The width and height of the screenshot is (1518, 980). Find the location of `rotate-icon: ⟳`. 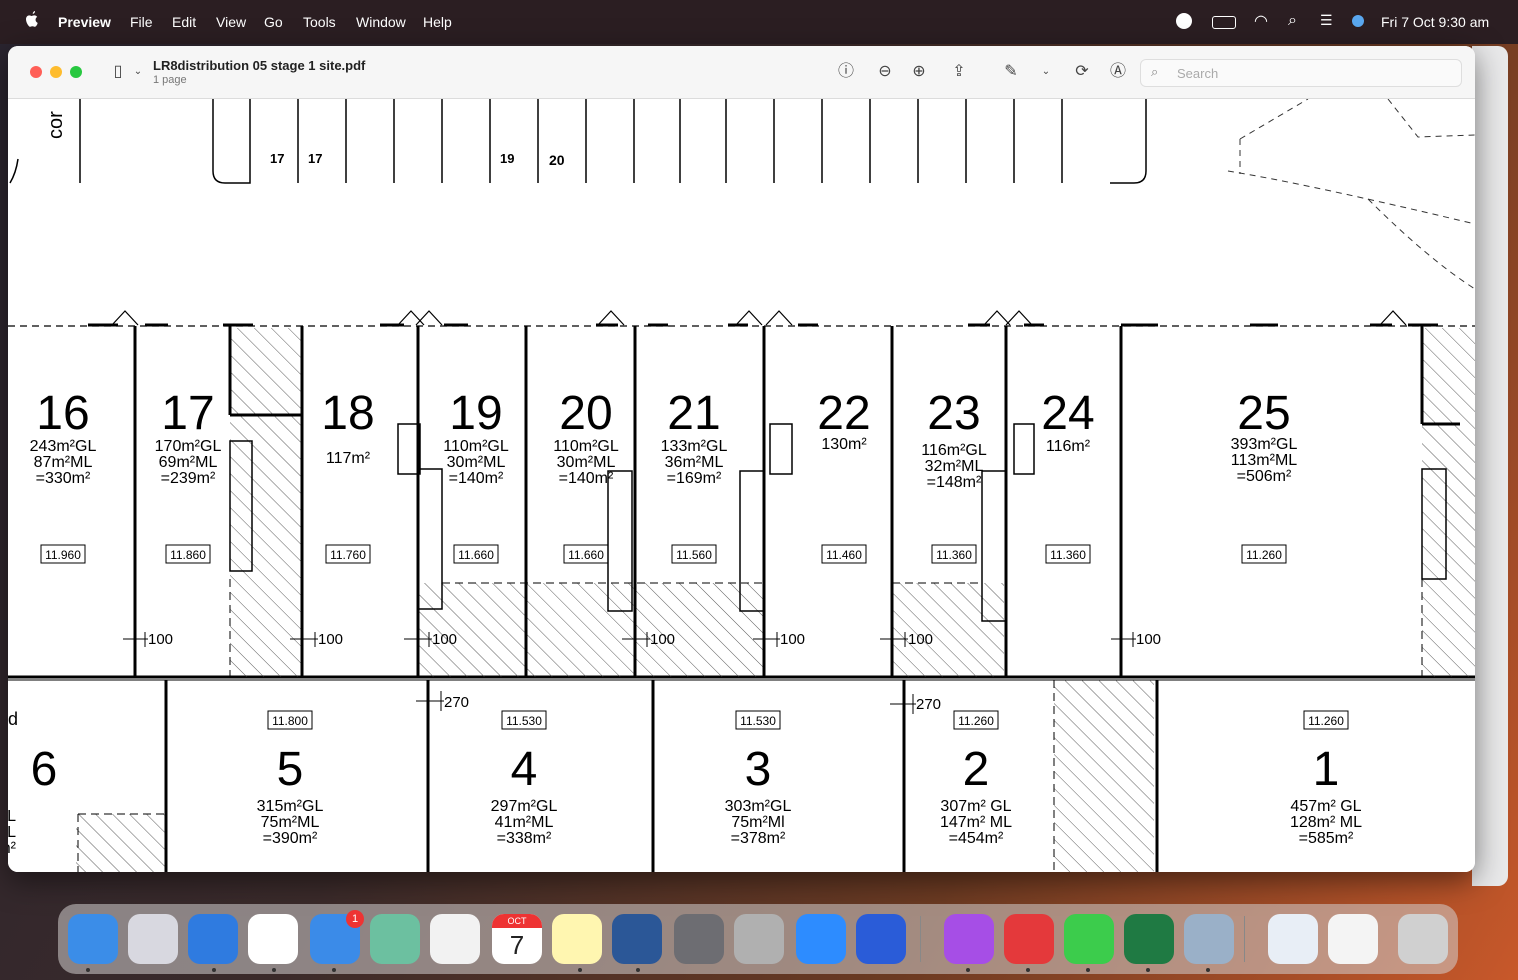

rotate-icon: ⟳ is located at coordinates (1082, 72).